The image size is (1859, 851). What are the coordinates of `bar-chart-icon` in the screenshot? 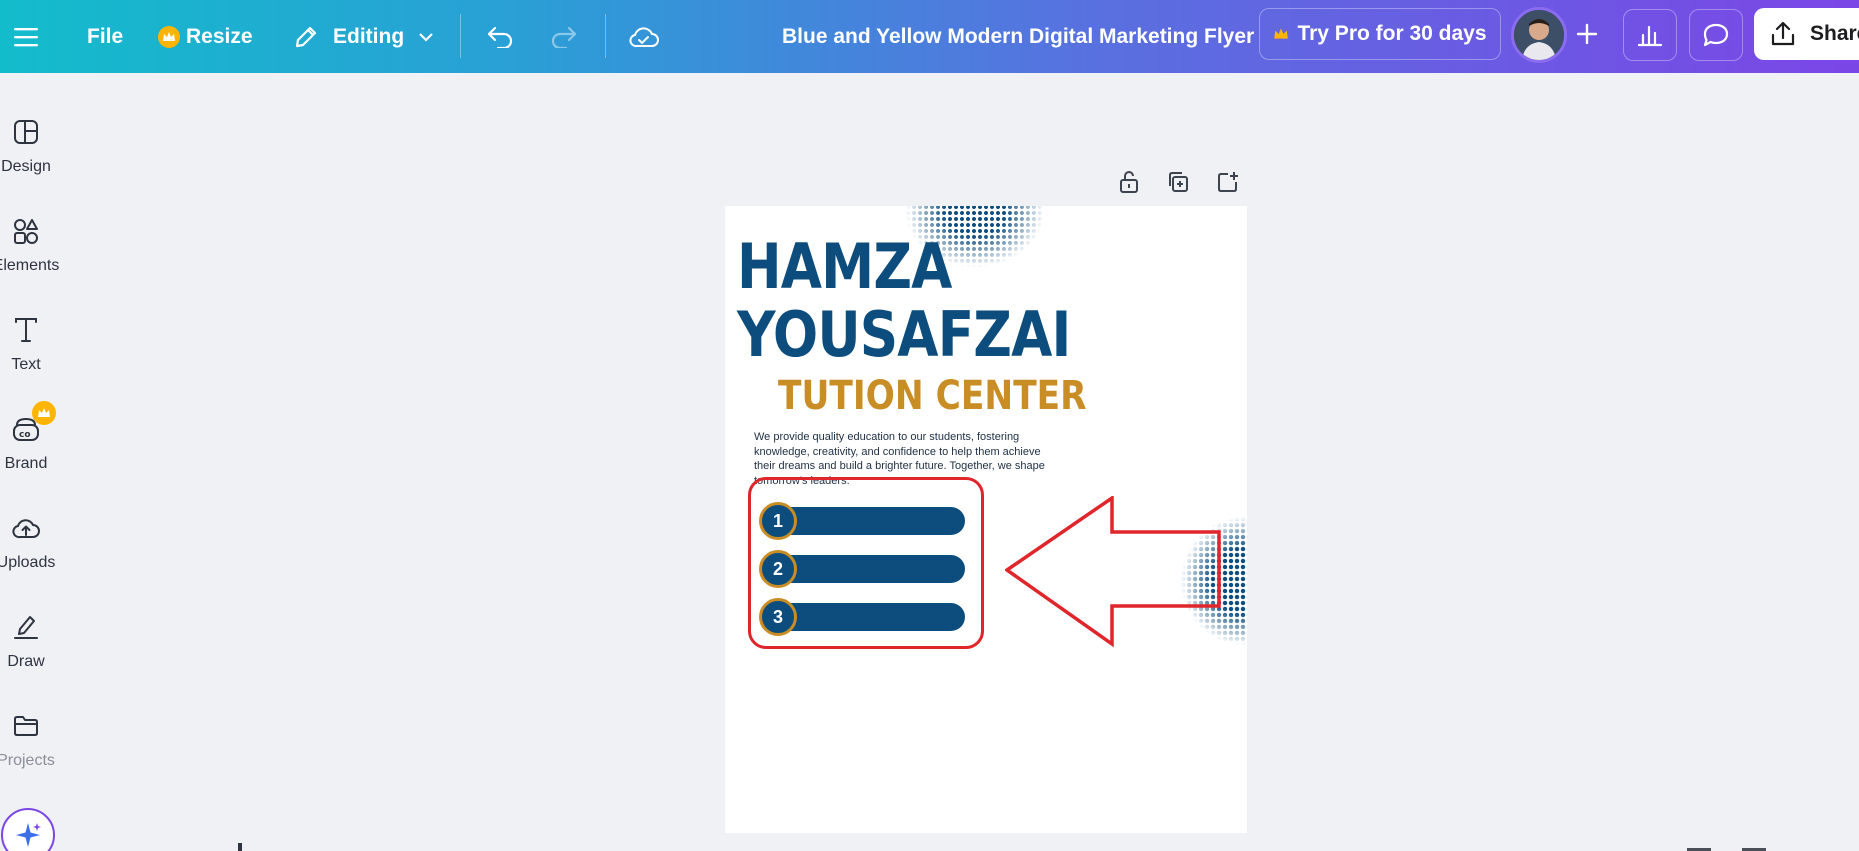 It's located at (1650, 36).